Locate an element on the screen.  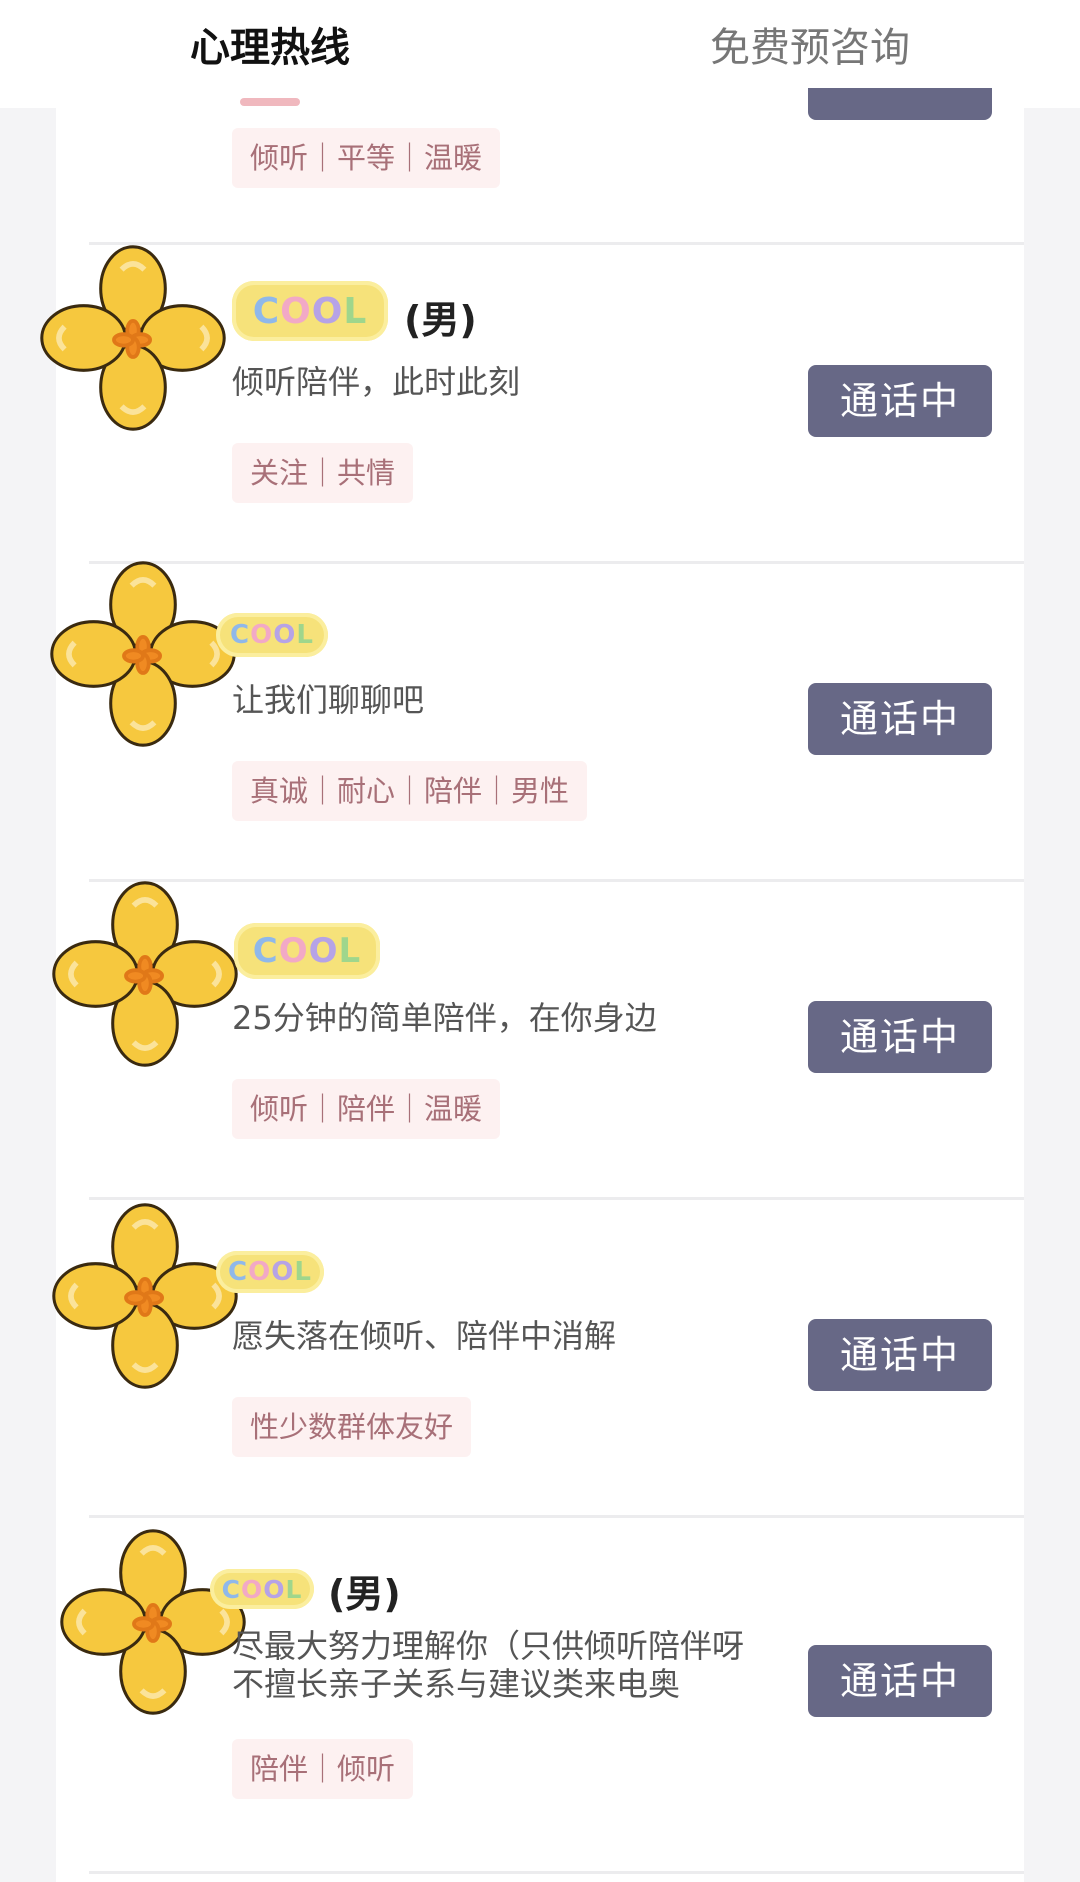
tag-list: 陪伴｜倾听 is located at coordinates (323, 1769).